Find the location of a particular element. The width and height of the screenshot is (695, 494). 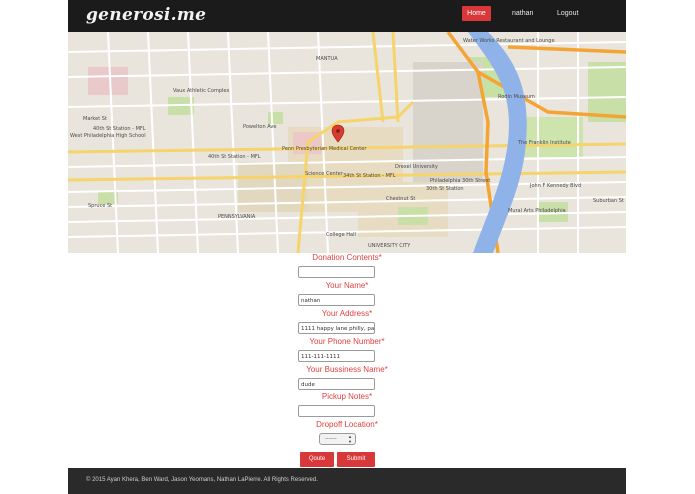

map-label-40th-station: 40th St Station - MFL is located at coordinates (119, 129).